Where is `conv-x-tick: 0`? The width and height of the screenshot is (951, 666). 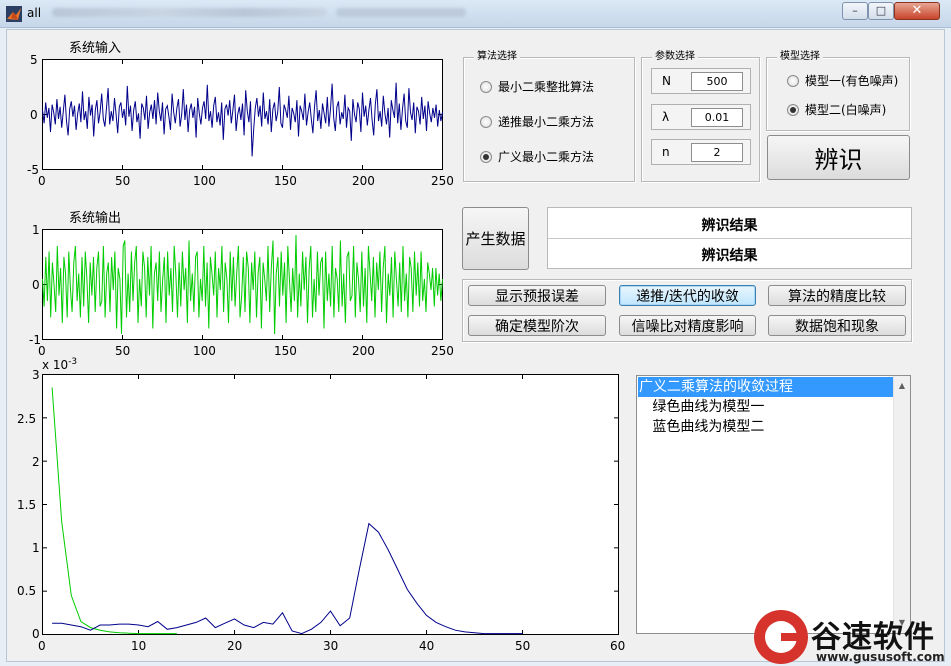
conv-x-tick: 0 is located at coordinates (42, 646).